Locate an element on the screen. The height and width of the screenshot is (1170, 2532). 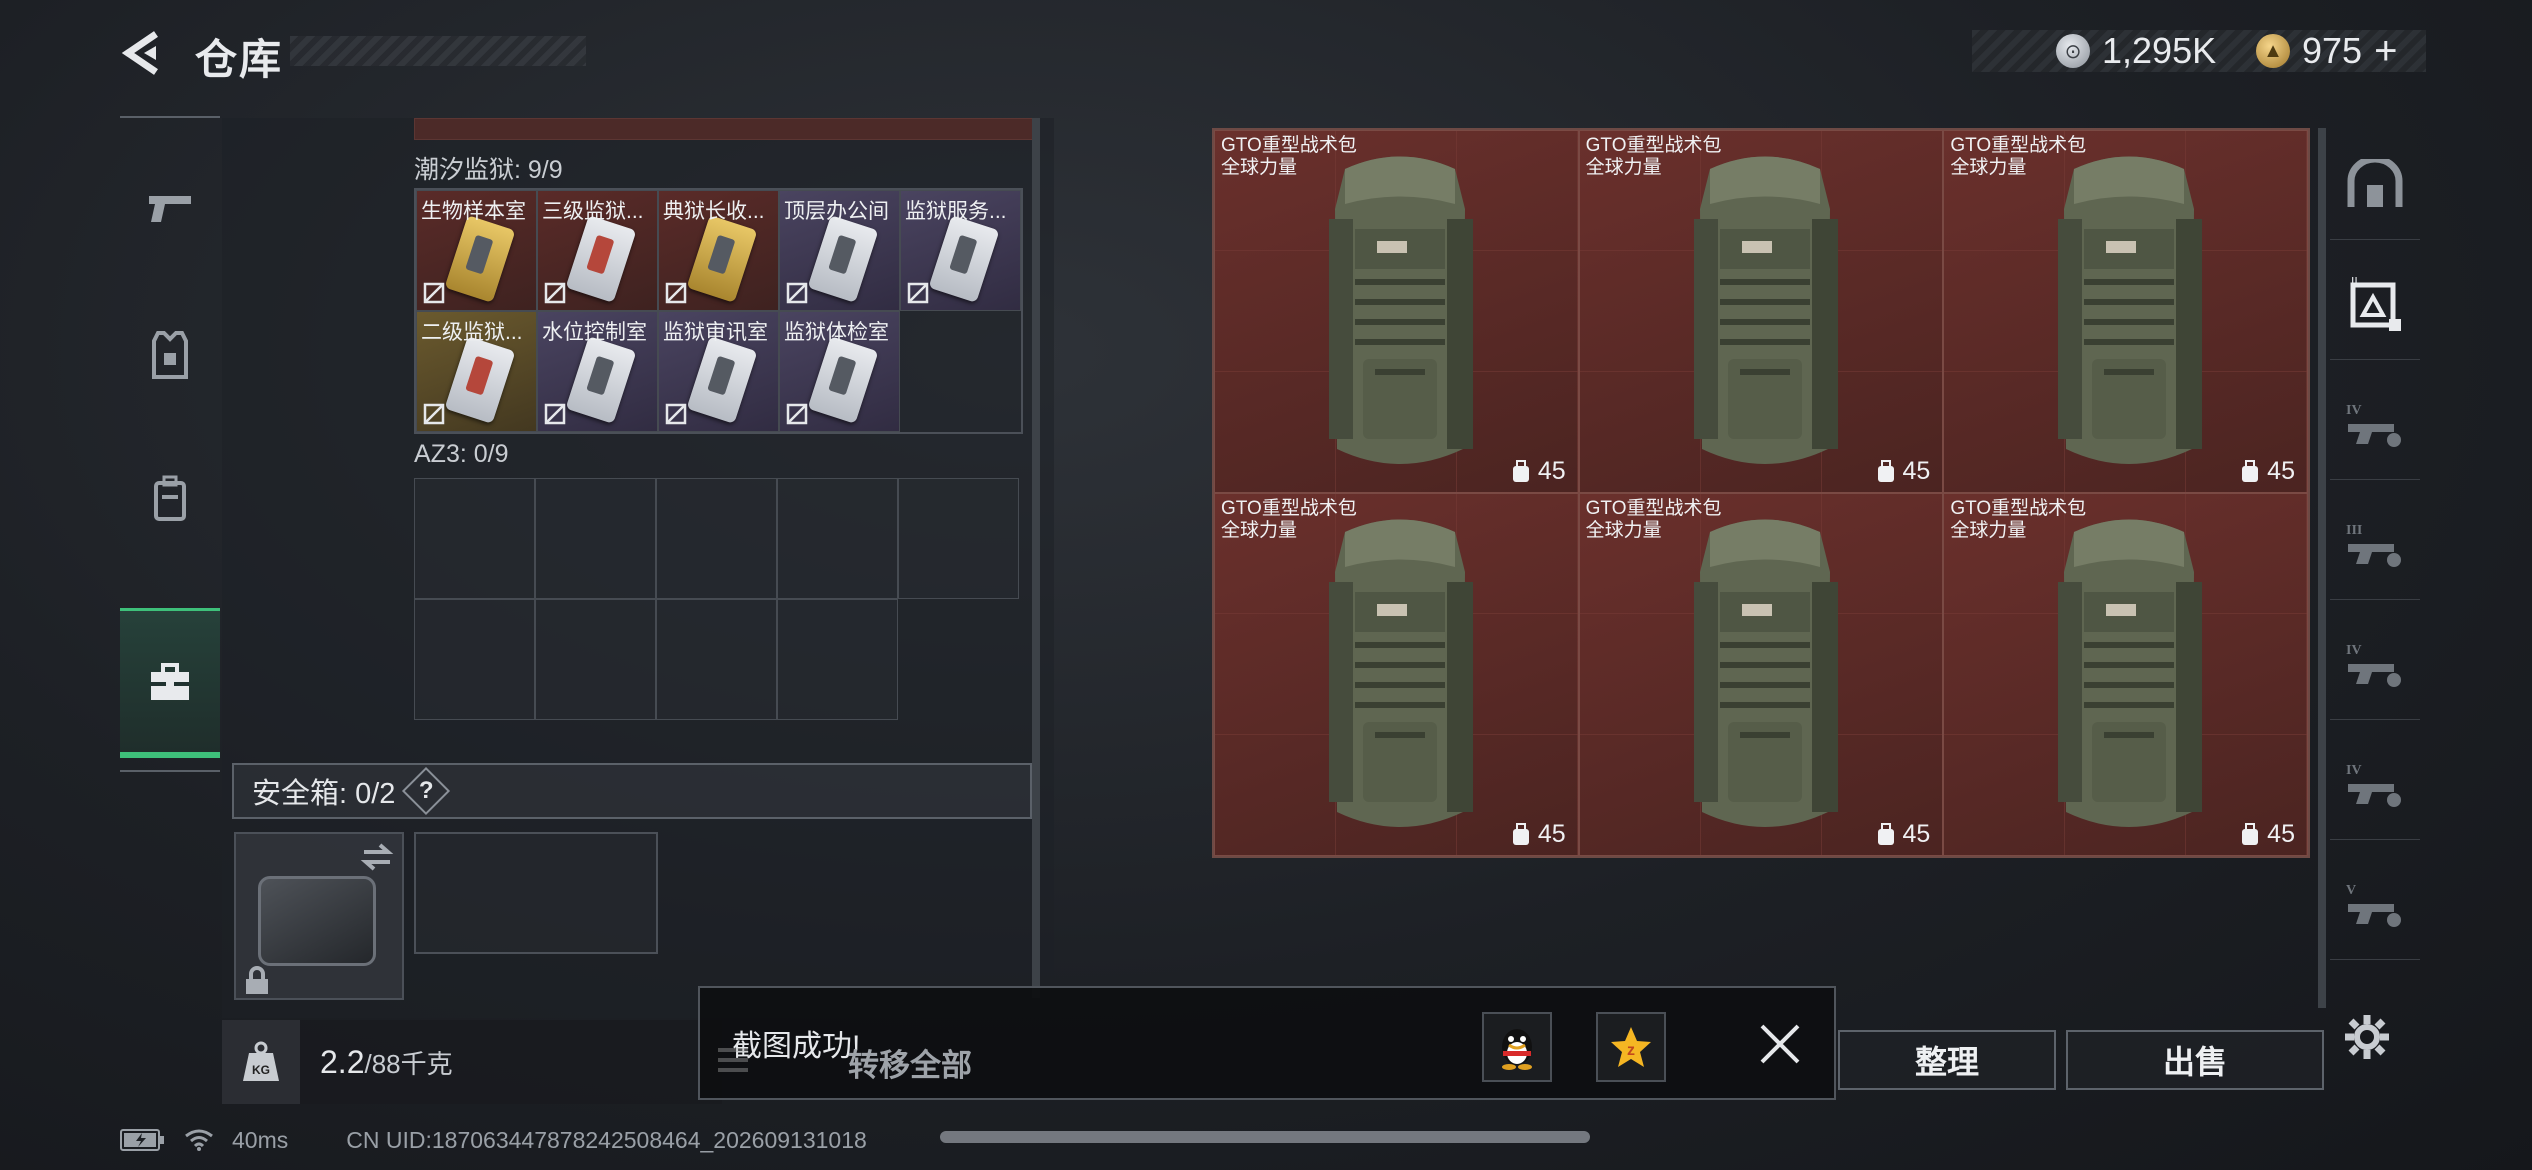
svg-text: KG is located at coordinates (261, 1070).